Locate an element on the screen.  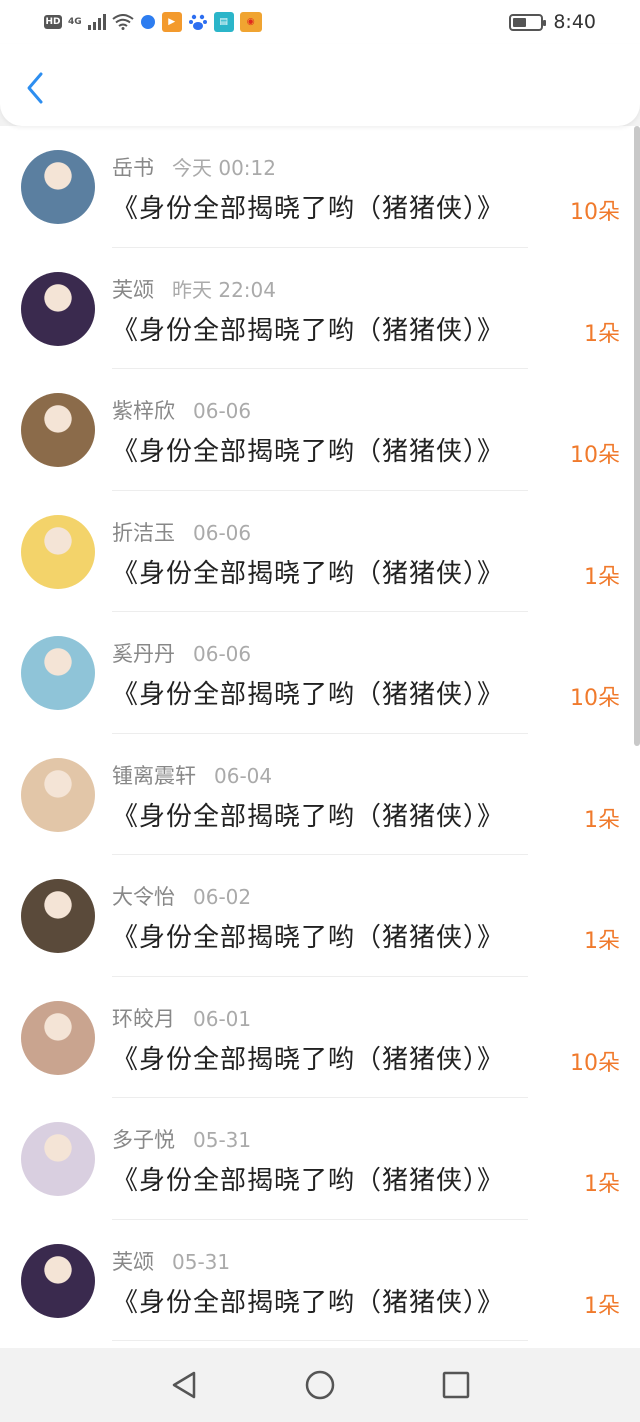
system-nav-bar is located at coordinates (320, 1385).